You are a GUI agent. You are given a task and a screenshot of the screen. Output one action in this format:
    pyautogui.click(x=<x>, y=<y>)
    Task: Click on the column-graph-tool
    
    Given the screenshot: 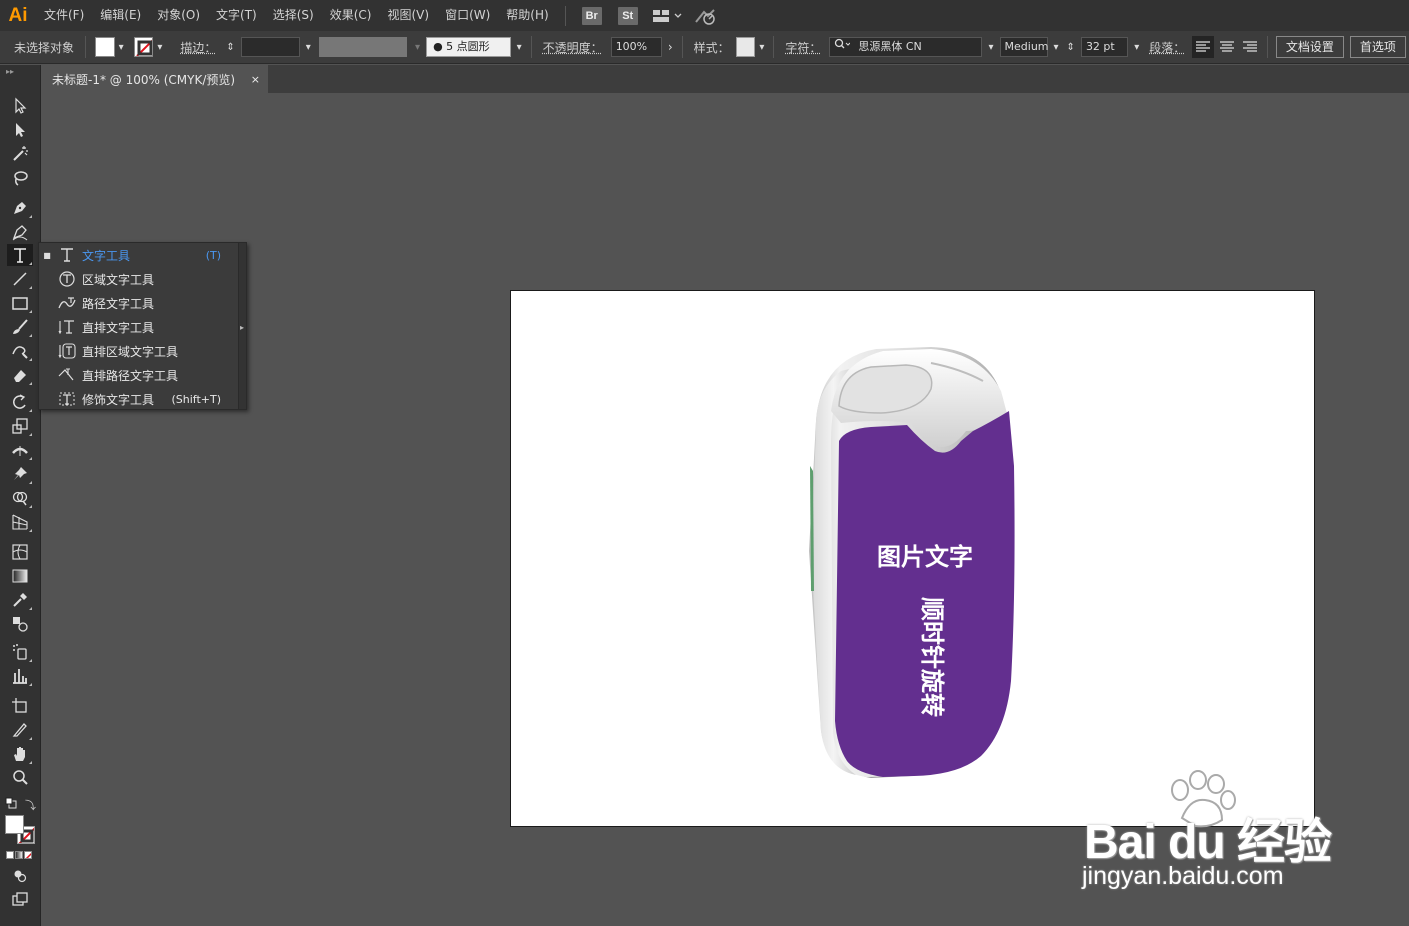 What is the action you would take?
    pyautogui.click(x=20, y=676)
    